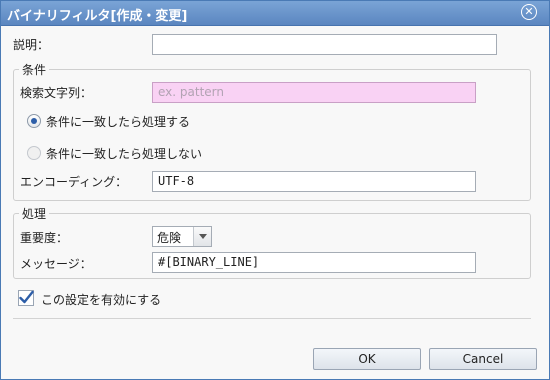 Image resolution: width=550 pixels, height=380 pixels. What do you see at coordinates (367, 359) in the screenshot?
I see `ok-button: OK` at bounding box center [367, 359].